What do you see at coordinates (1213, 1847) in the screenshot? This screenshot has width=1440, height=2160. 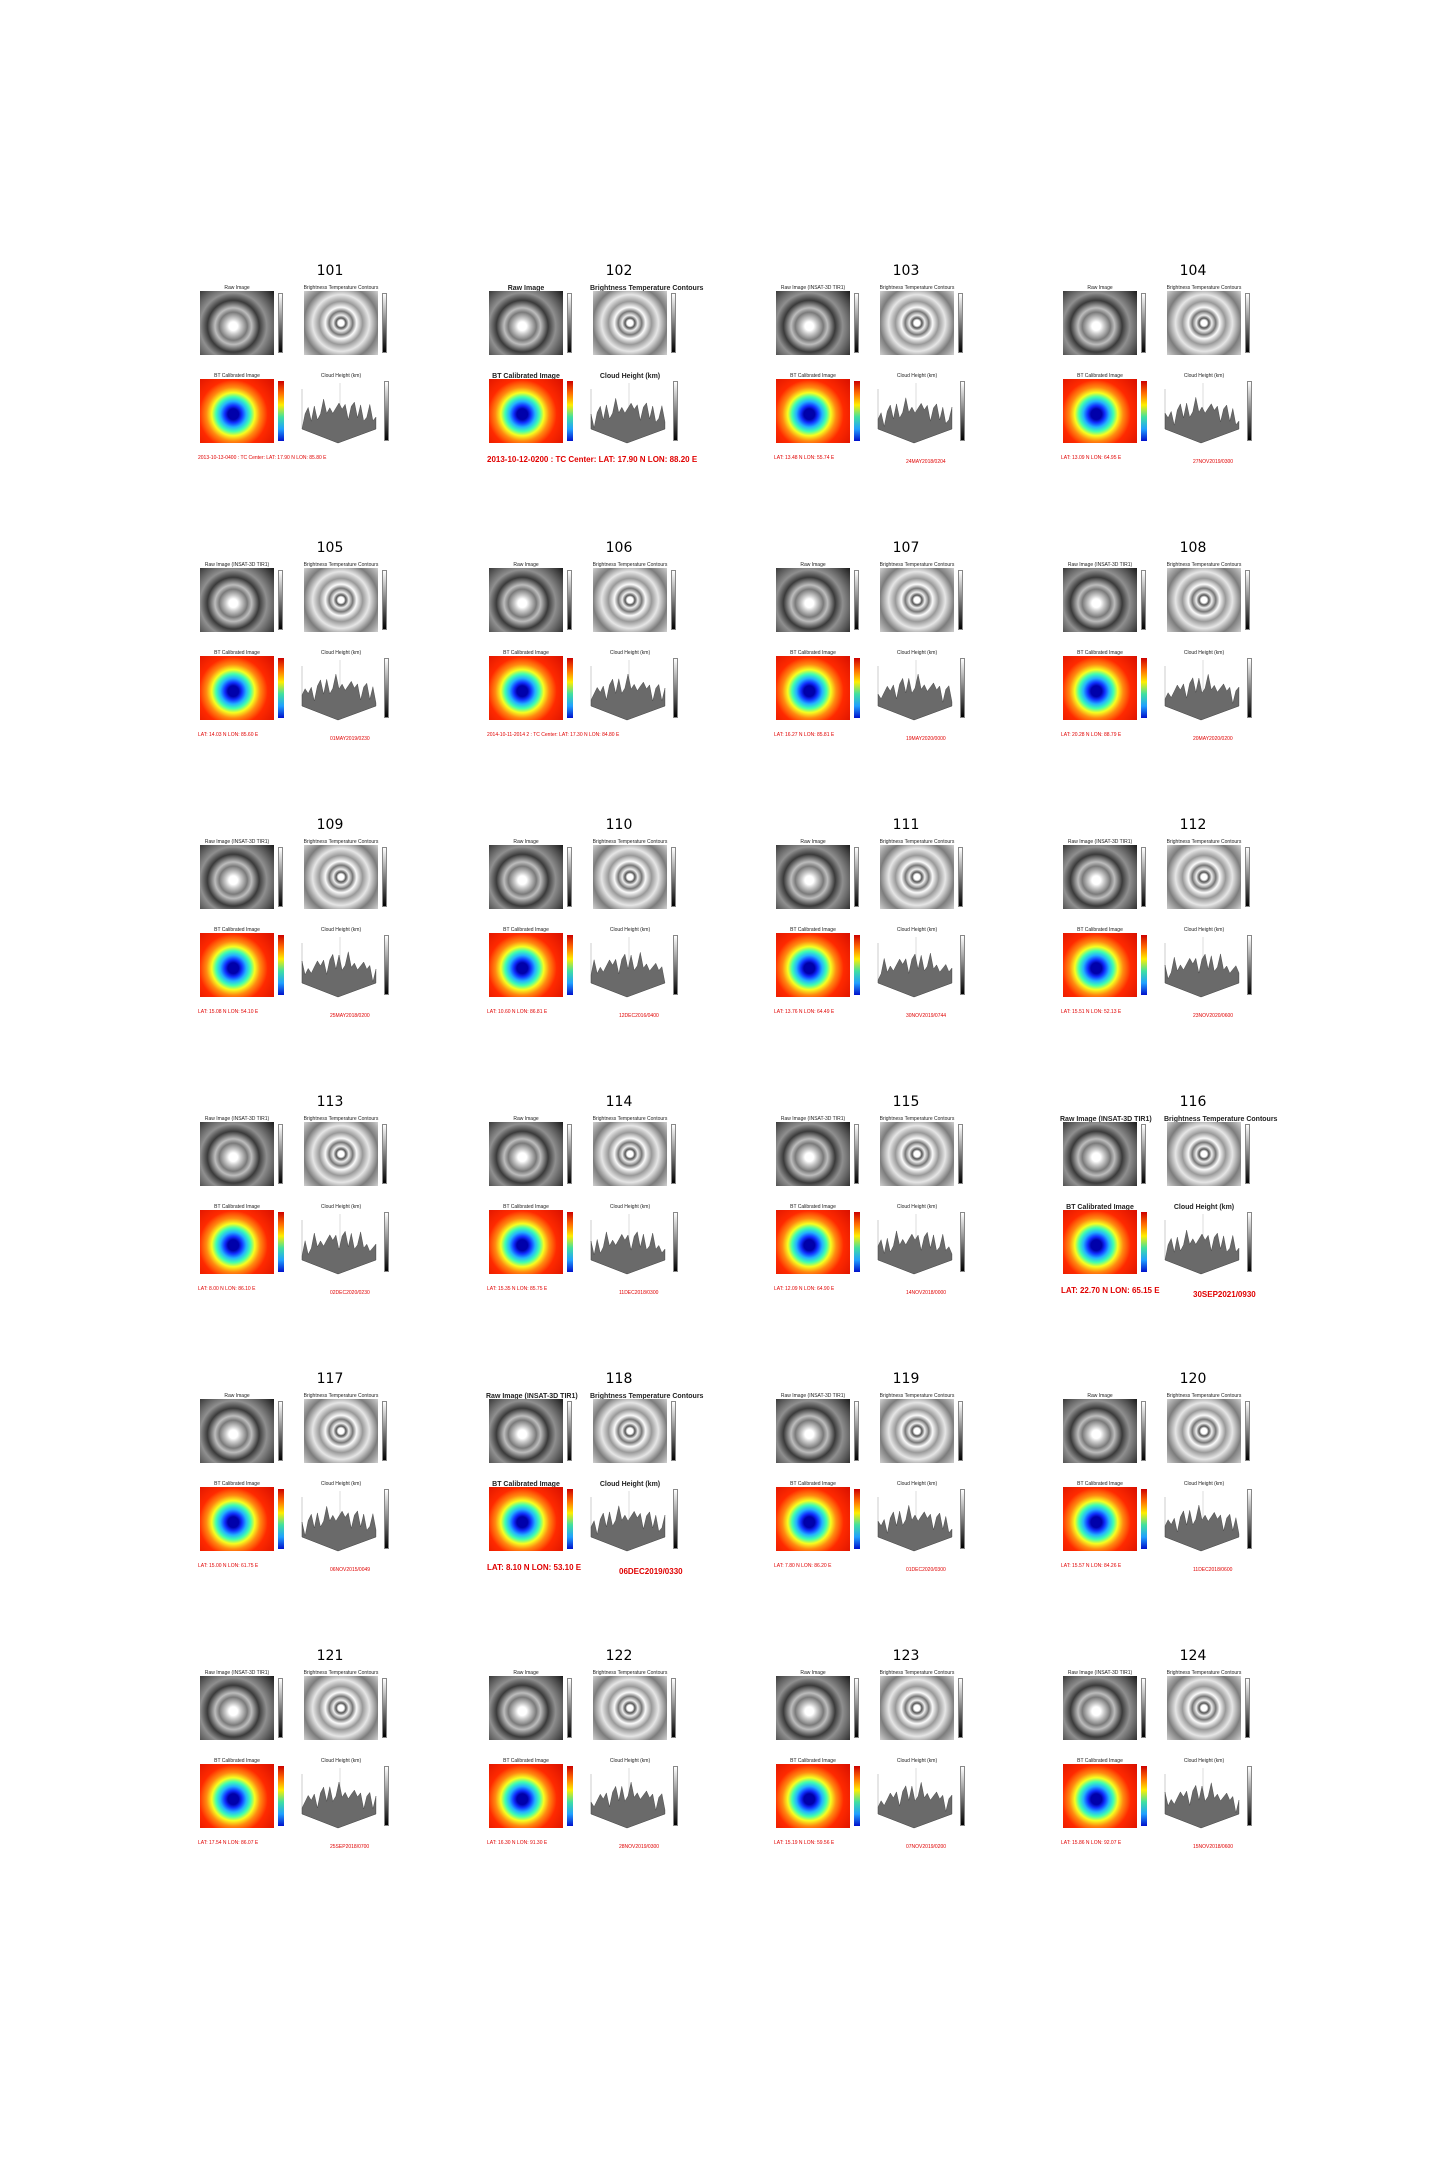 I see `timestamp-caption: 15NOV2018/0600` at bounding box center [1213, 1847].